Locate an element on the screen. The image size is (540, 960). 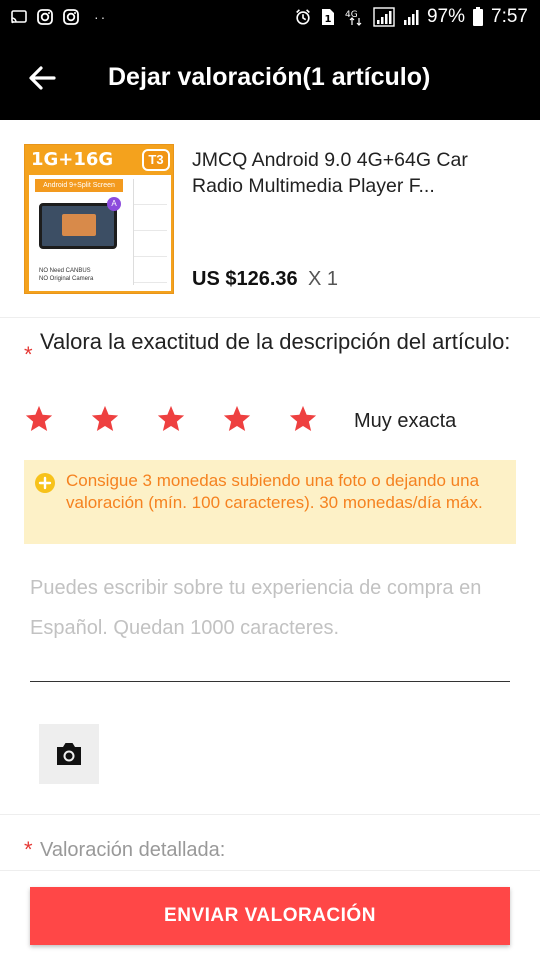
detailed-rating-section: * Valoración detallada: is located at coordinates (270, 842).